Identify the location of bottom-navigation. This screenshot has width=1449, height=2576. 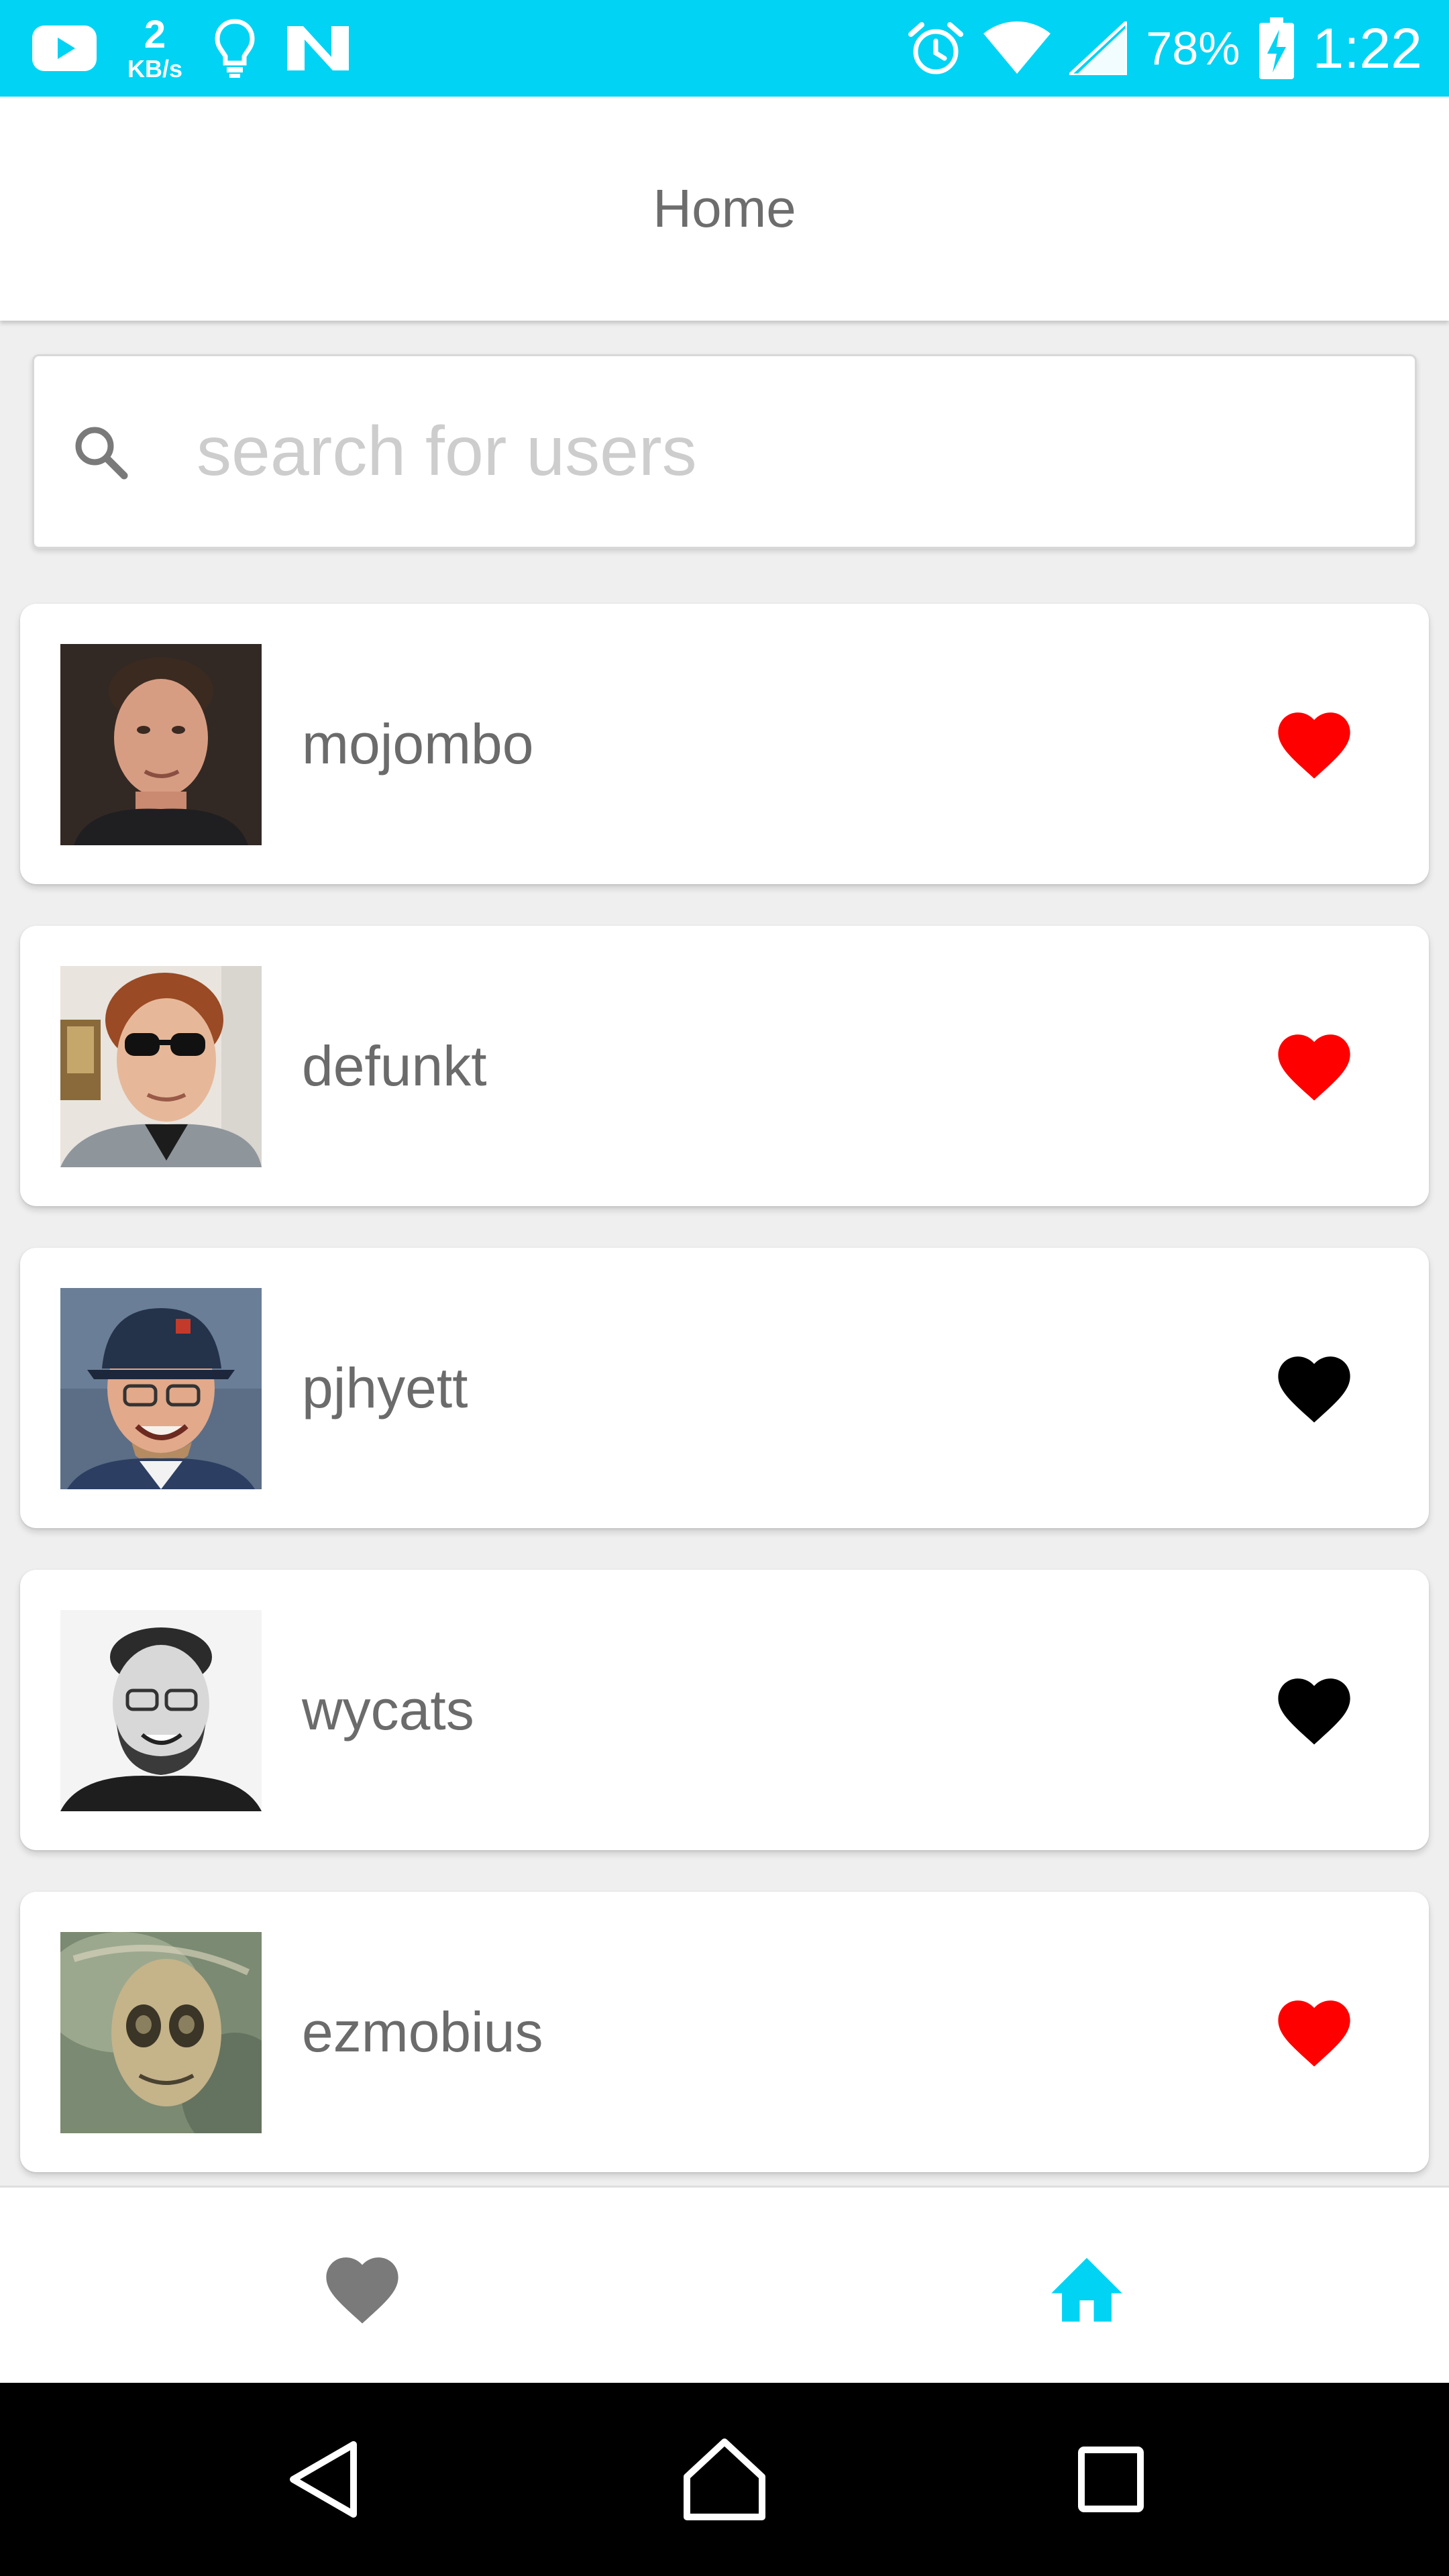
(724, 2284).